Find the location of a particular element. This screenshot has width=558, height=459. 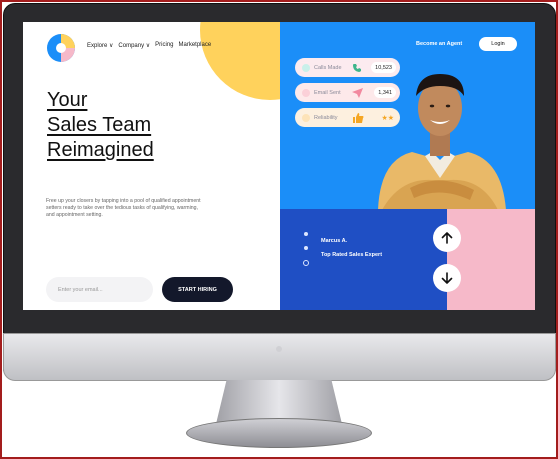

next-agent-button is located at coordinates (447, 278).